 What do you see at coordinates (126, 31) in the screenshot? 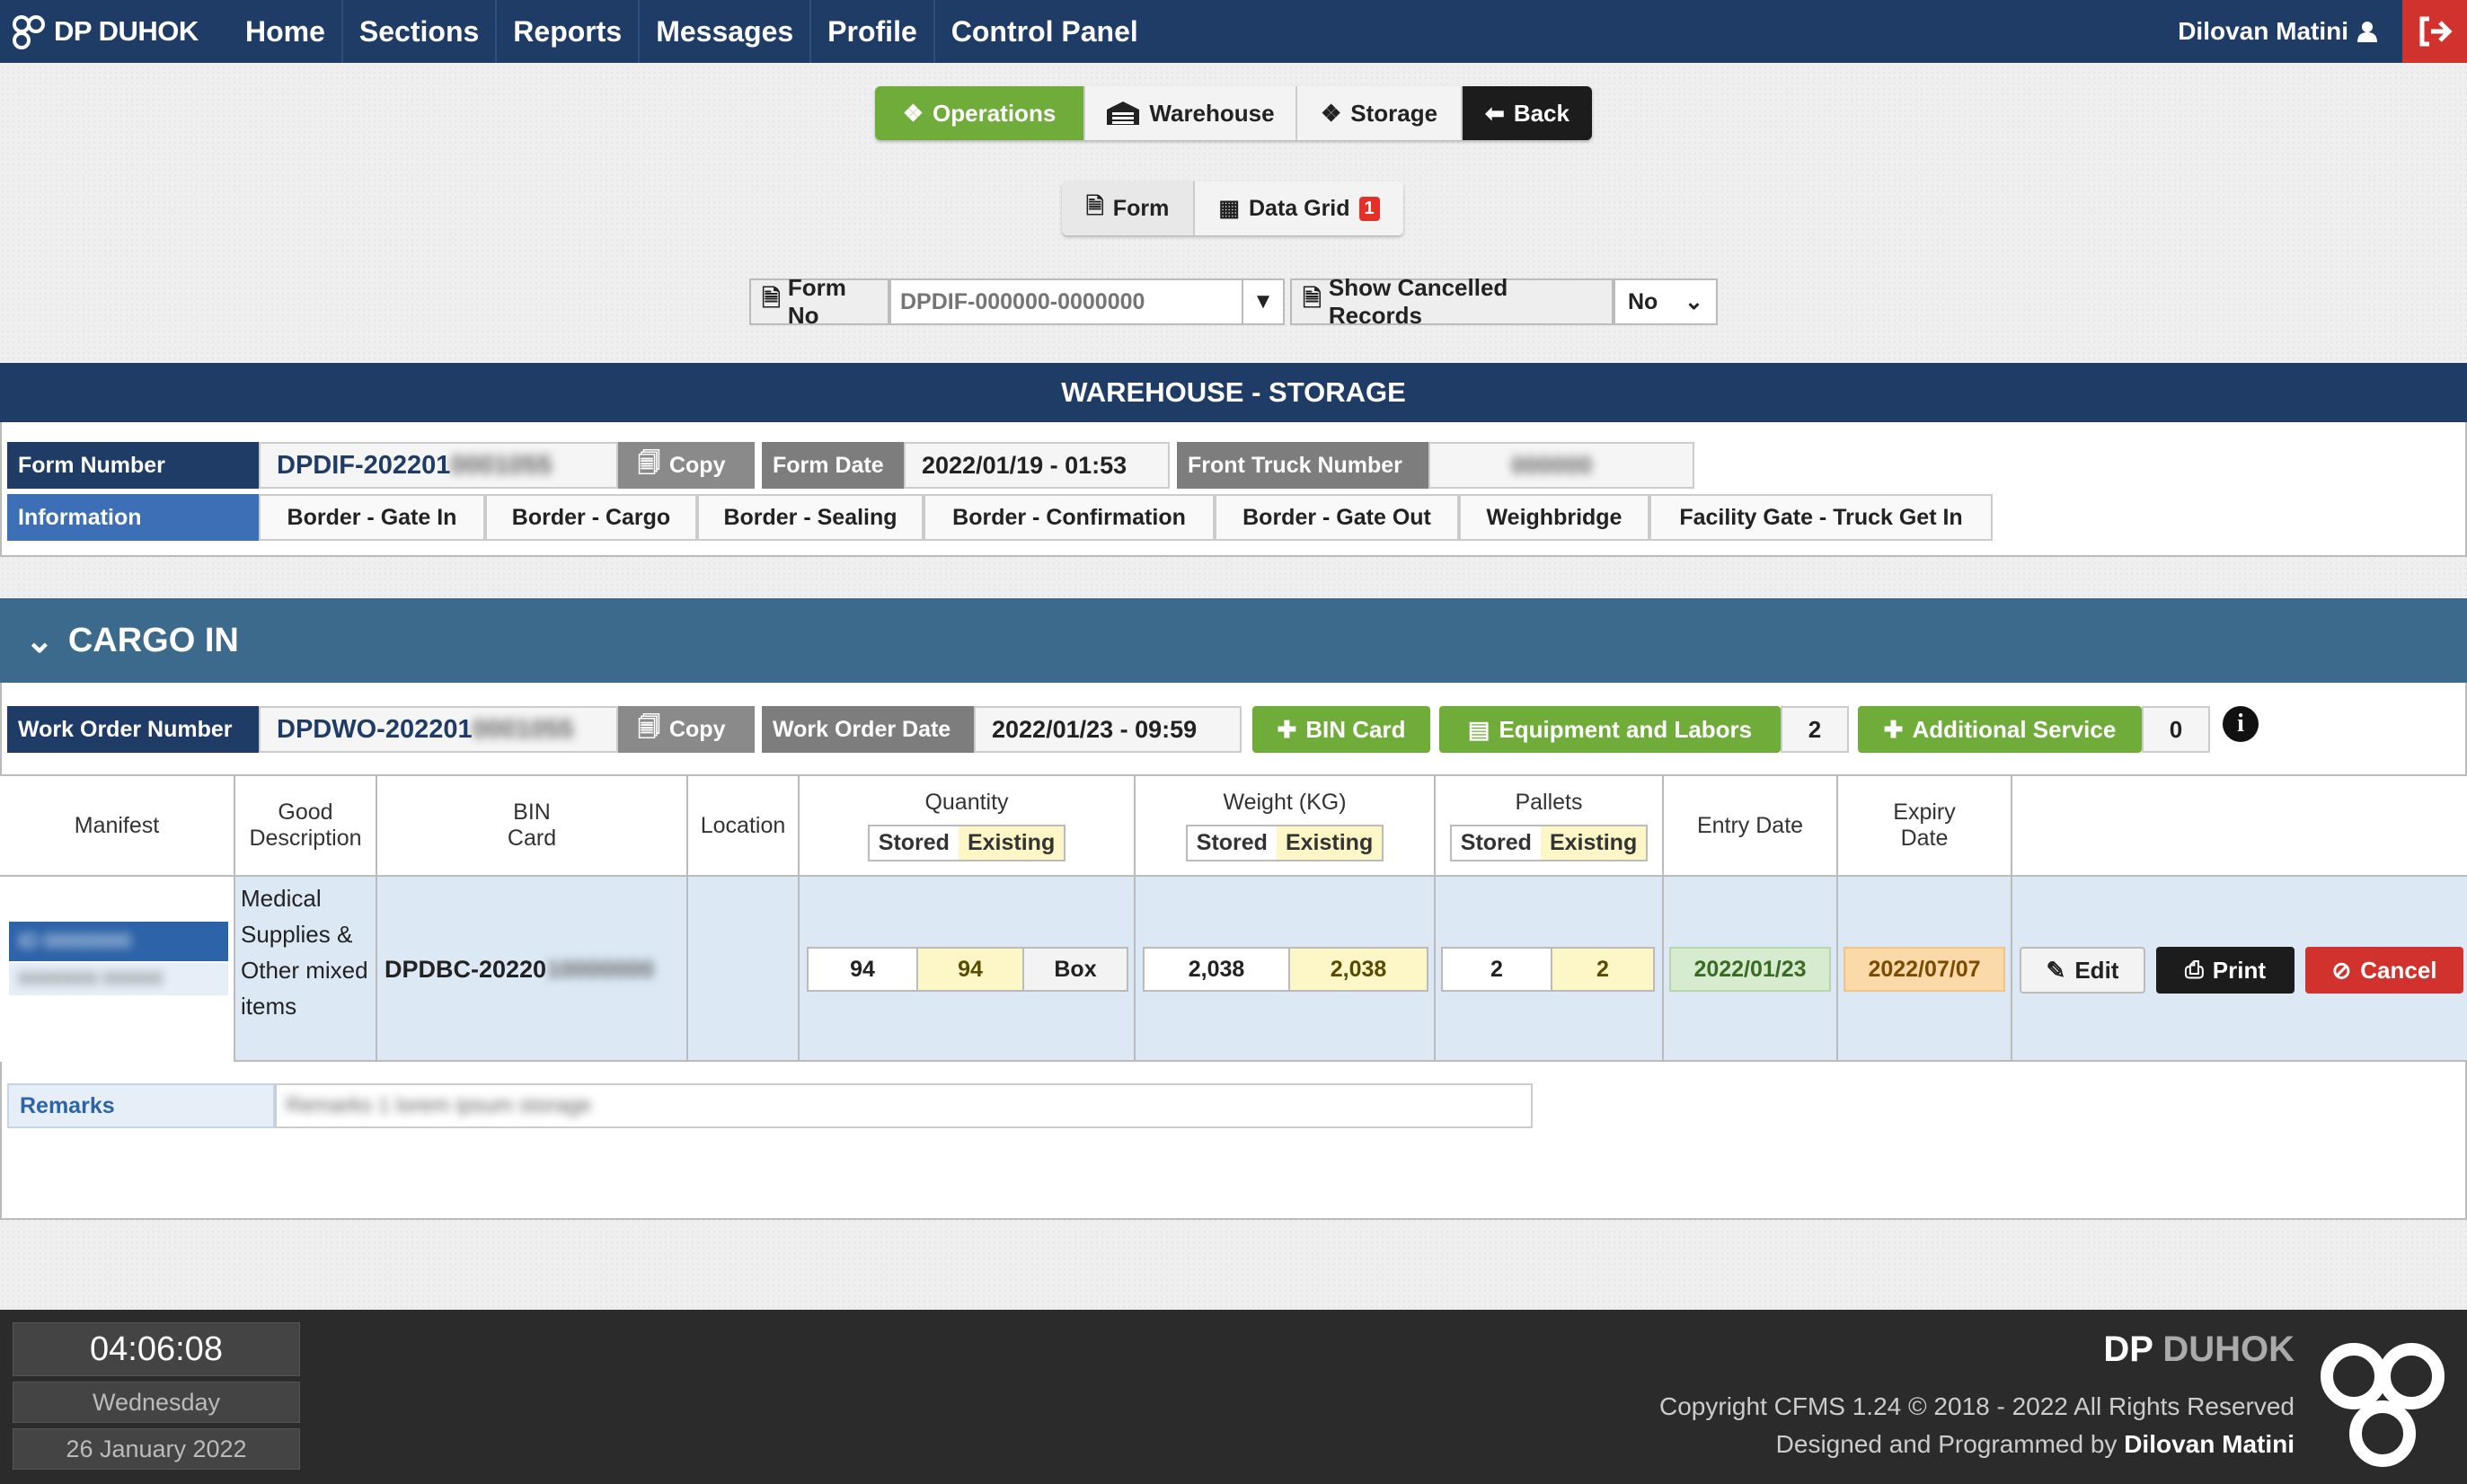
I see `brand-name: DP DUHOK` at bounding box center [126, 31].